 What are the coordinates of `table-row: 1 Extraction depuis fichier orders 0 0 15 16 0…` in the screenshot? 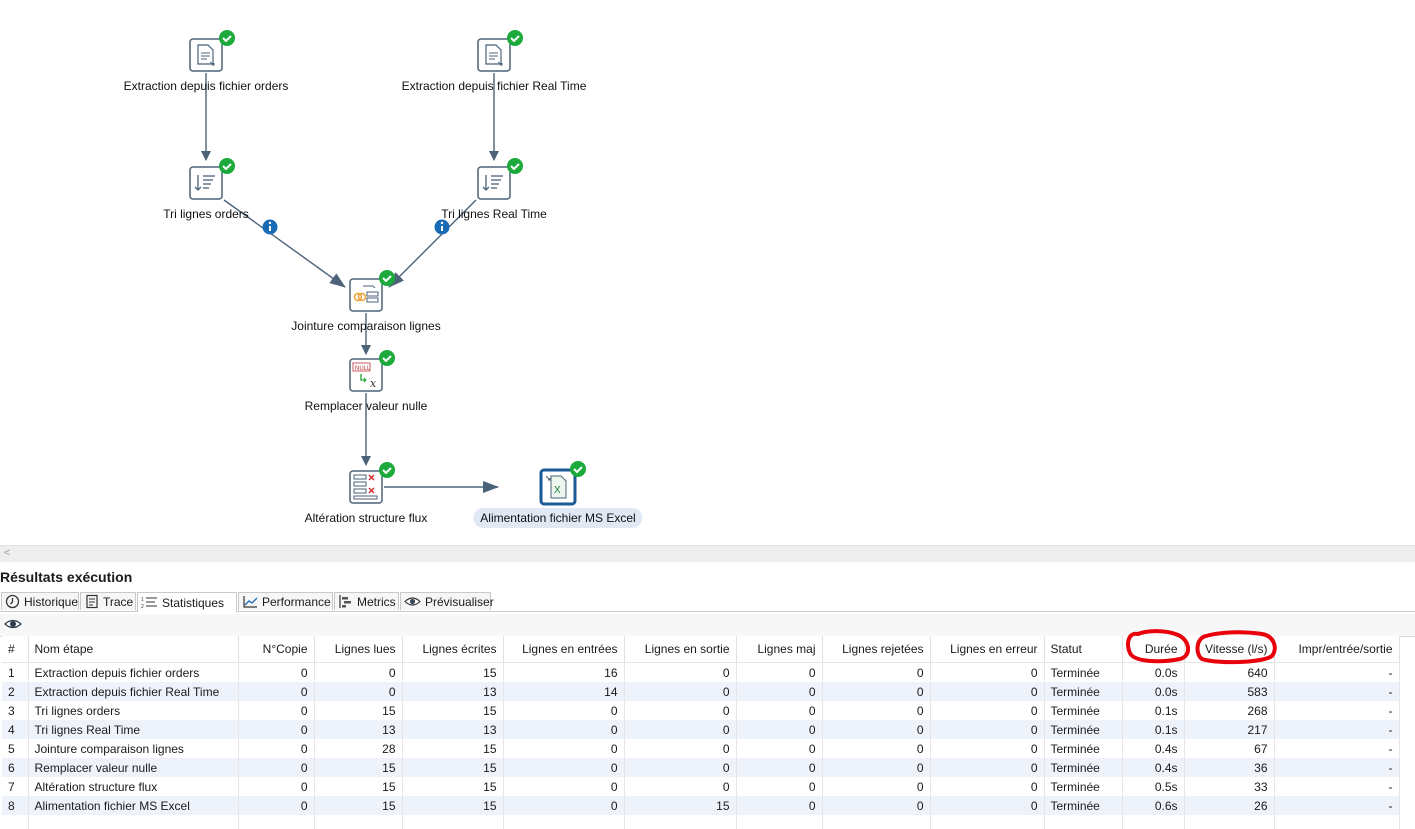 It's located at (701, 672).